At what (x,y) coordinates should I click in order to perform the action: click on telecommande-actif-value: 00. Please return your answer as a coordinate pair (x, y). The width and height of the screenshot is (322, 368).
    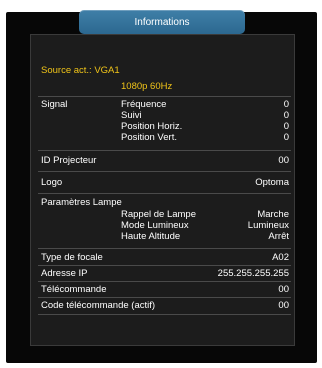
    Looking at the image, I should click on (283, 305).